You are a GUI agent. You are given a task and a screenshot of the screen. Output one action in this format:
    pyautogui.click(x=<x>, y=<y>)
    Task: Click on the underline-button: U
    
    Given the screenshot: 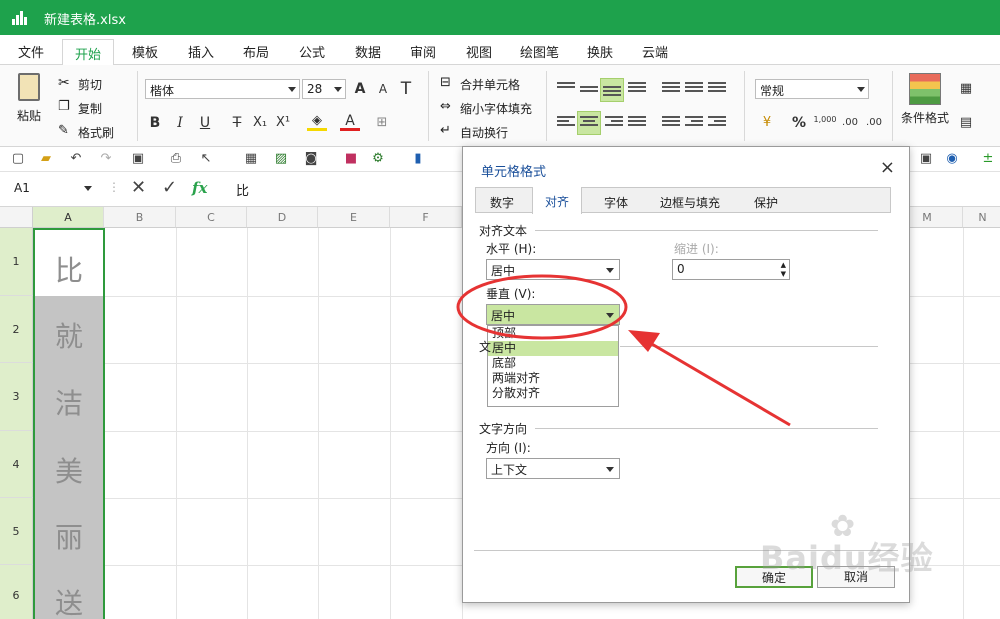 What is the action you would take?
    pyautogui.click(x=205, y=123)
    